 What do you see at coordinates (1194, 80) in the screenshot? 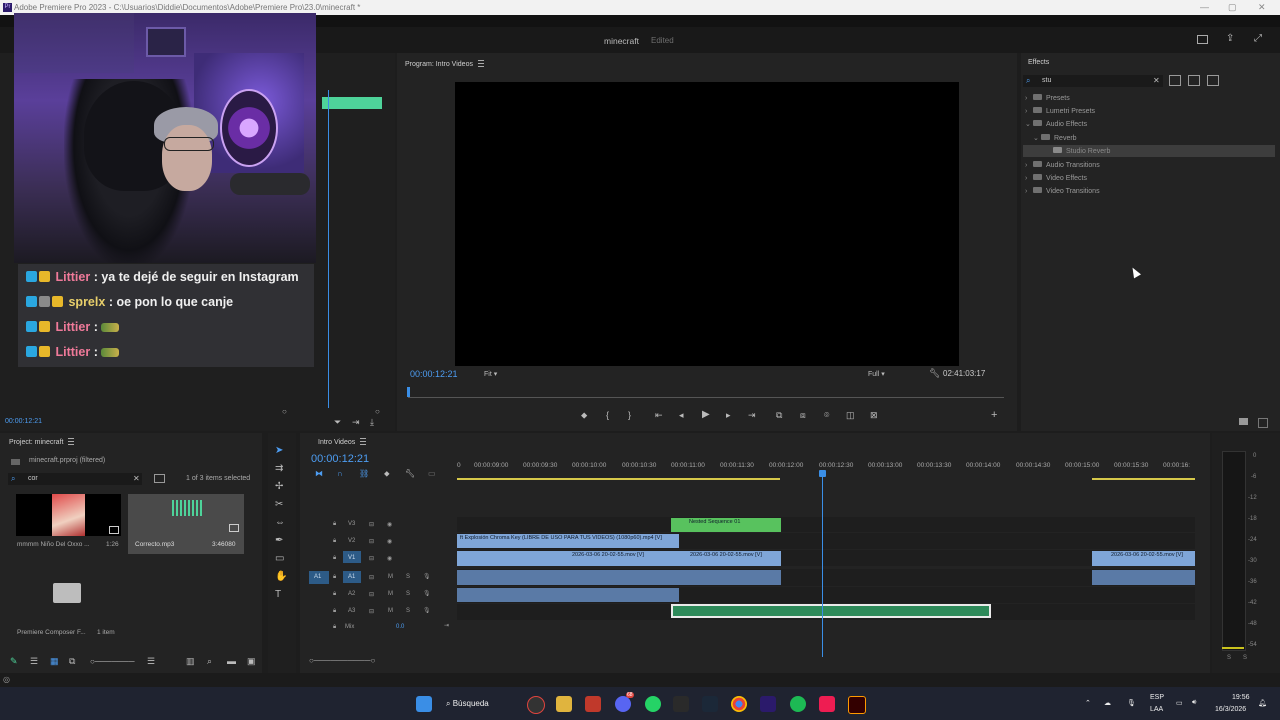
I see `32bit-effects-icon` at bounding box center [1194, 80].